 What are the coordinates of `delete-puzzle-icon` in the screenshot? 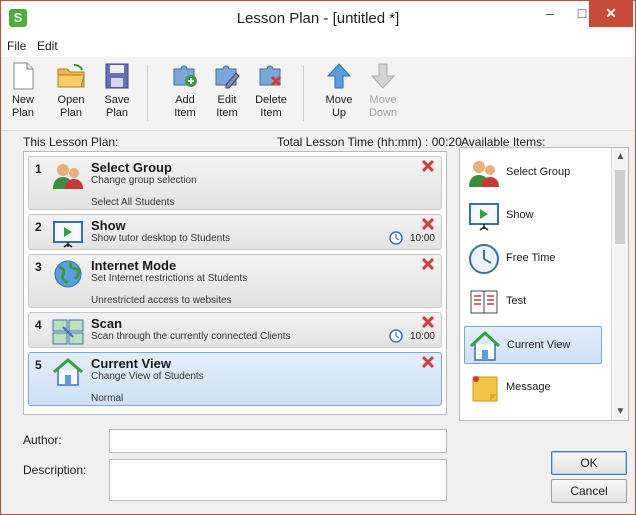 It's located at (270, 76).